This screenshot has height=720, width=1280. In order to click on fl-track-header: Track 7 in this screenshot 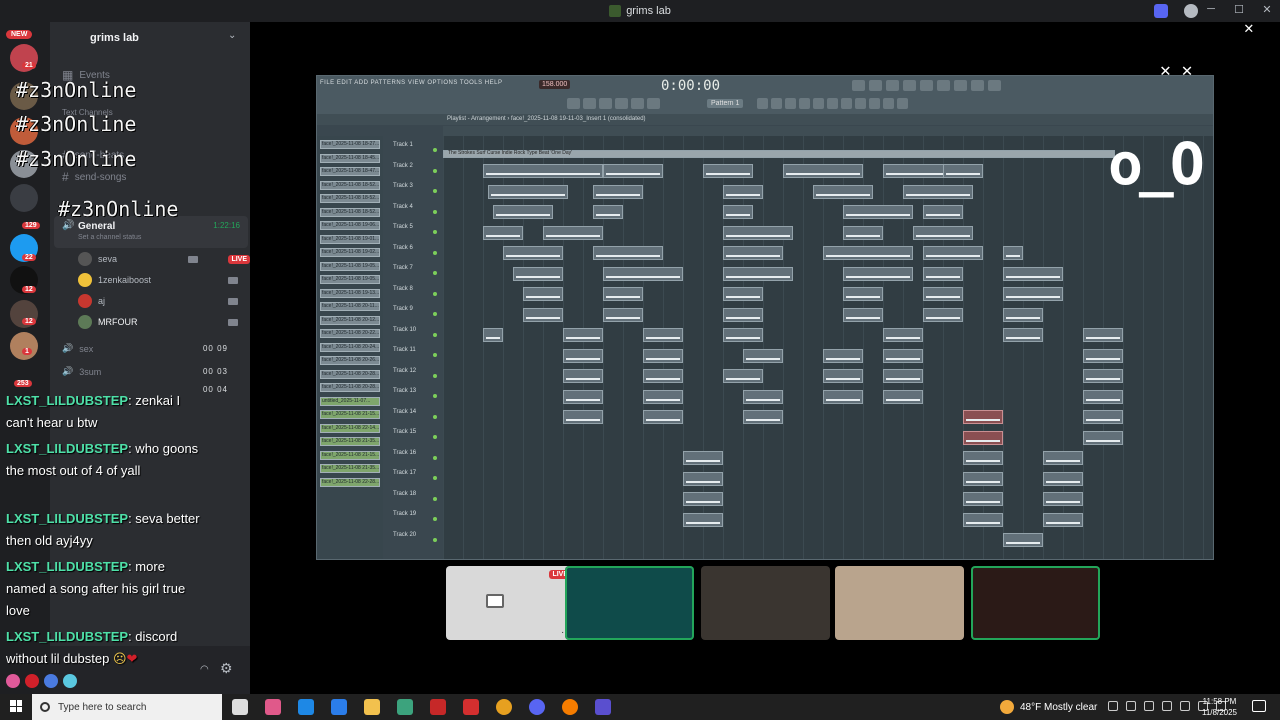, I will do `click(403, 268)`.